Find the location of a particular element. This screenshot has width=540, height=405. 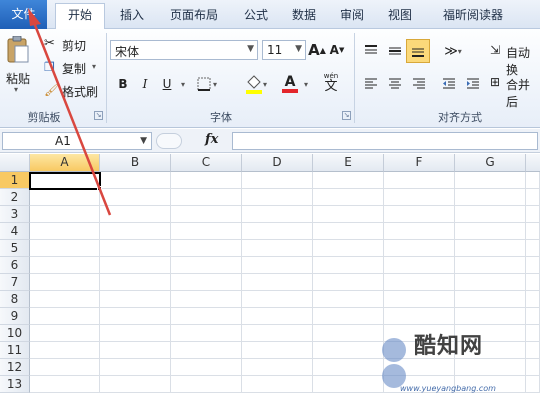

watermark-brand: 酷知网 is located at coordinates (449, 346).